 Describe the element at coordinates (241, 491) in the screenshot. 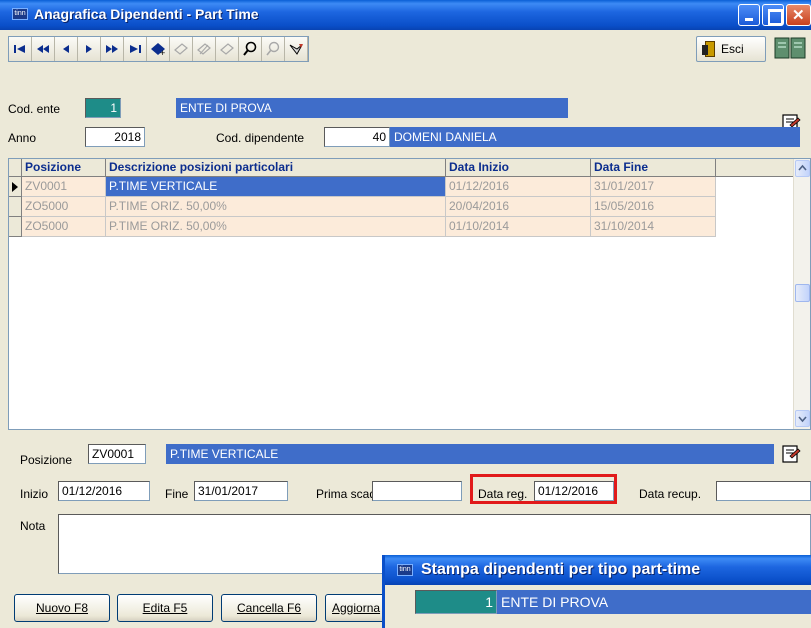

I see `fine-field: 31/01/2017` at that location.